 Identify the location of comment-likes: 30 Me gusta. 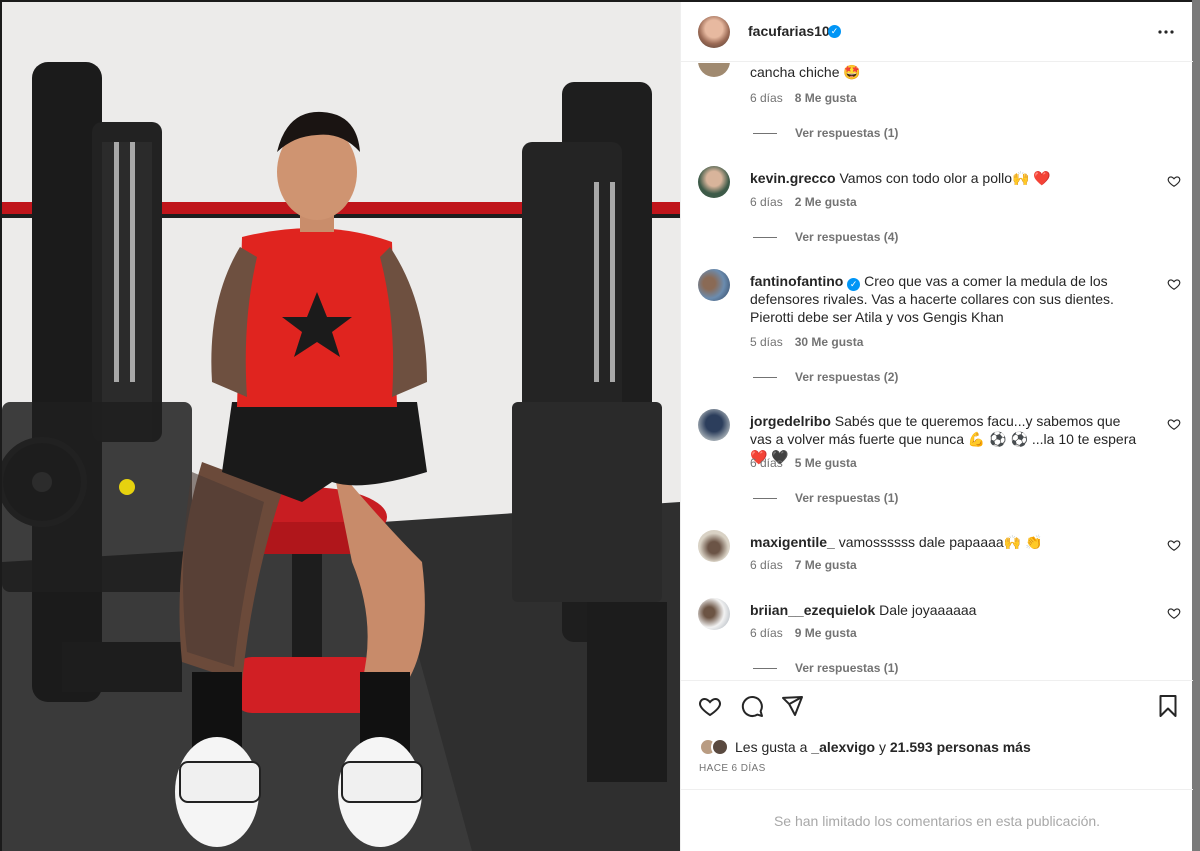
(829, 342).